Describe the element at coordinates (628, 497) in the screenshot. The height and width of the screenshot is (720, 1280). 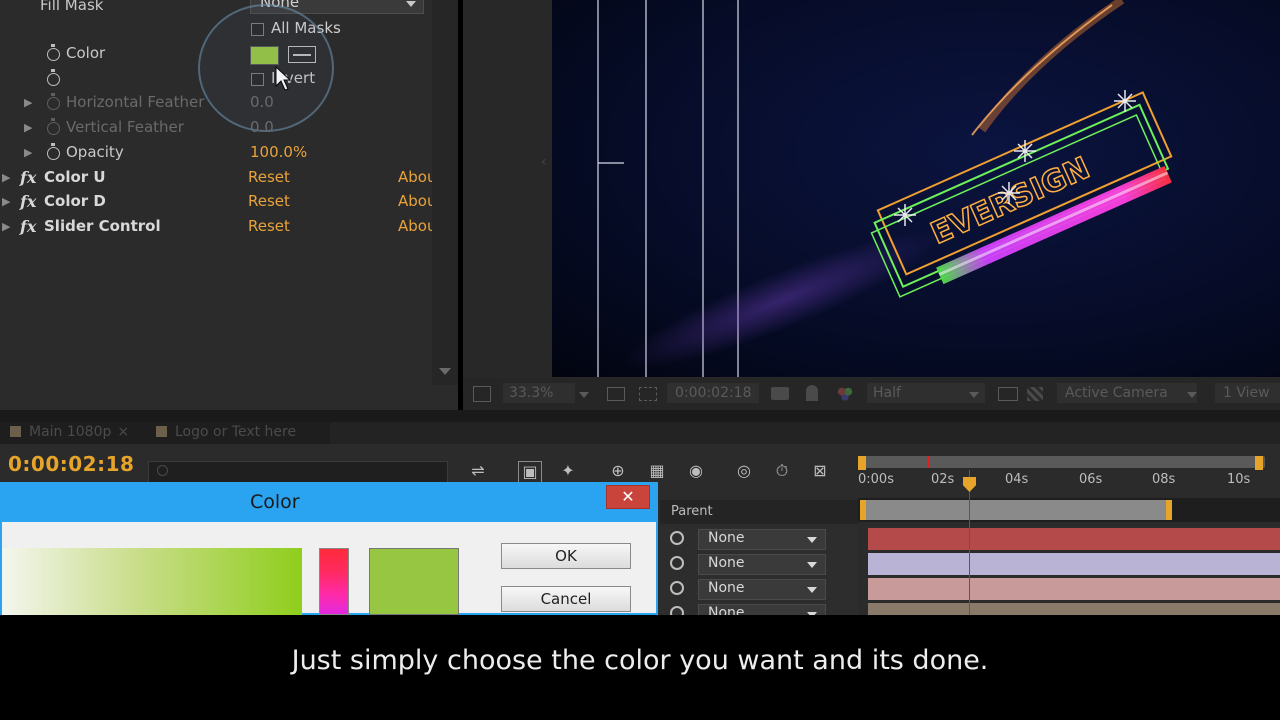
I see `close-button: ✕` at that location.